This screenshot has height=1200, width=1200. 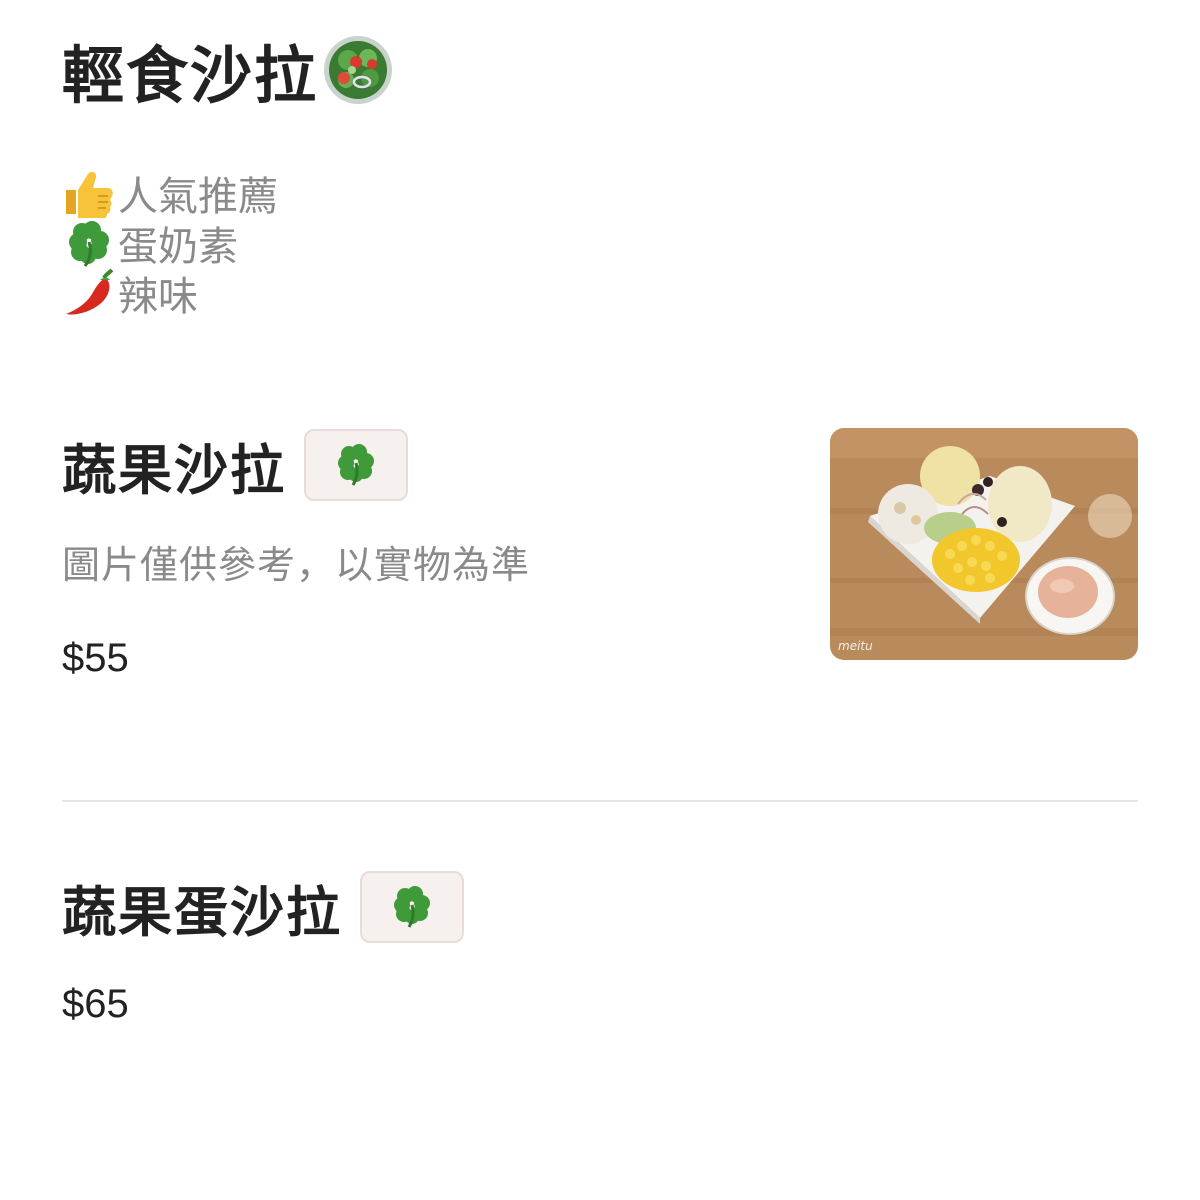 I want to click on menu-item: 蔬果蛋沙拉 $65, so click(x=600, y=970).